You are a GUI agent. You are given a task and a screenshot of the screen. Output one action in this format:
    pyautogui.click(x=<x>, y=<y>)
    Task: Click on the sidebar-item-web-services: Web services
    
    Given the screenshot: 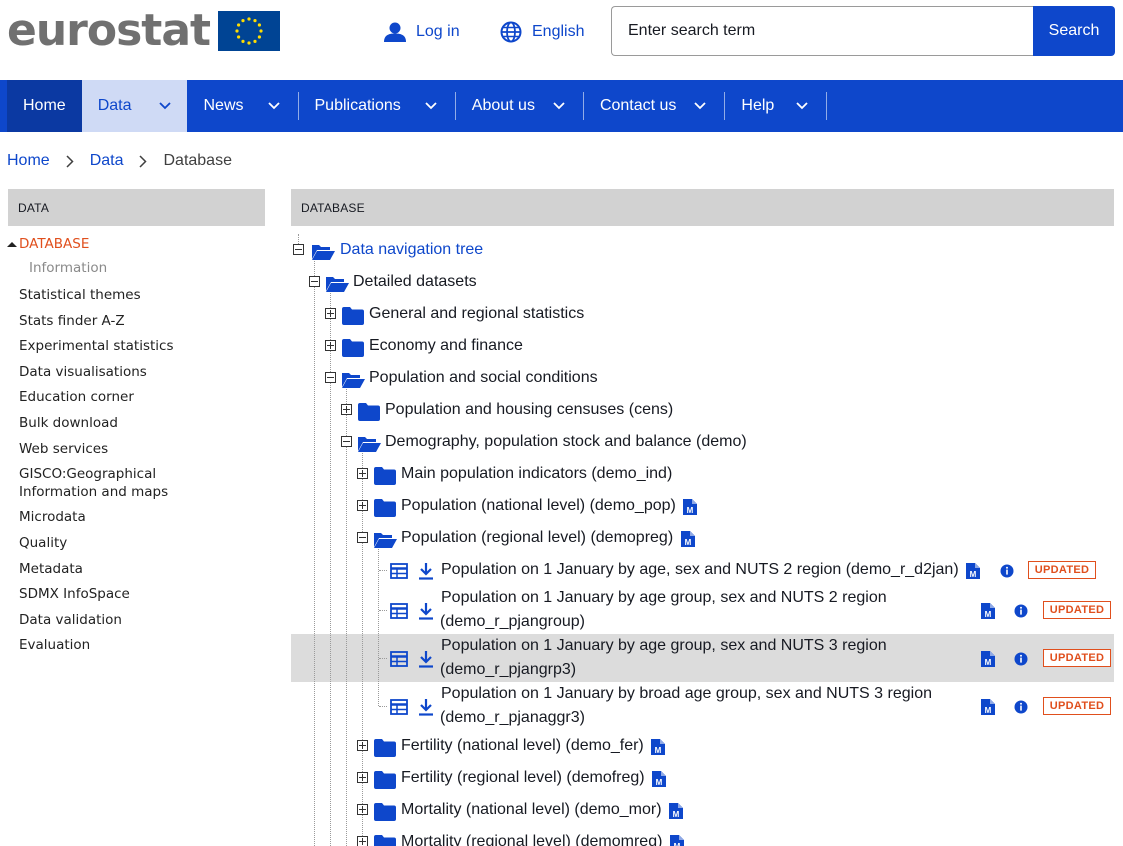 What is the action you would take?
    pyautogui.click(x=63, y=449)
    